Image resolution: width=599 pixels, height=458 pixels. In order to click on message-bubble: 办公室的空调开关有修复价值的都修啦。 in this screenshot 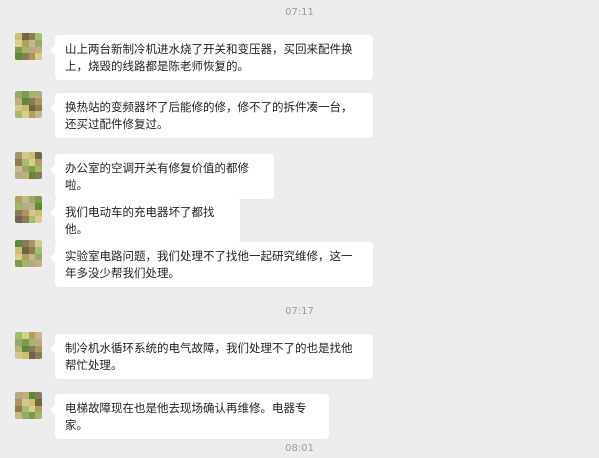, I will do `click(162, 176)`.